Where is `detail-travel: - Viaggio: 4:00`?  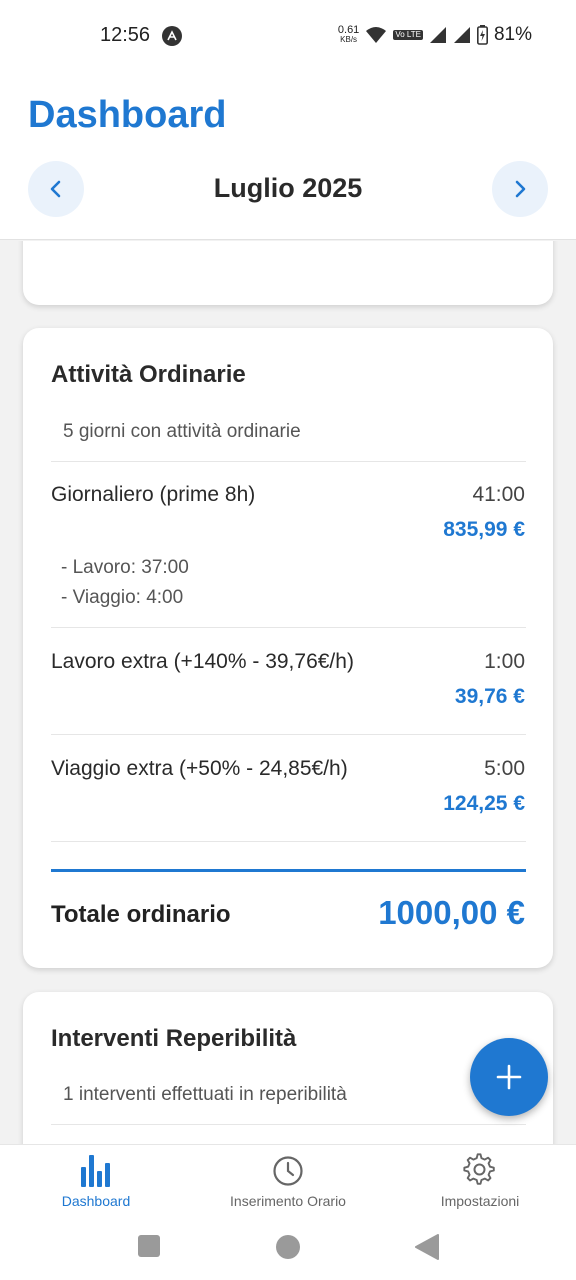 detail-travel: - Viaggio: 4:00 is located at coordinates (122, 597).